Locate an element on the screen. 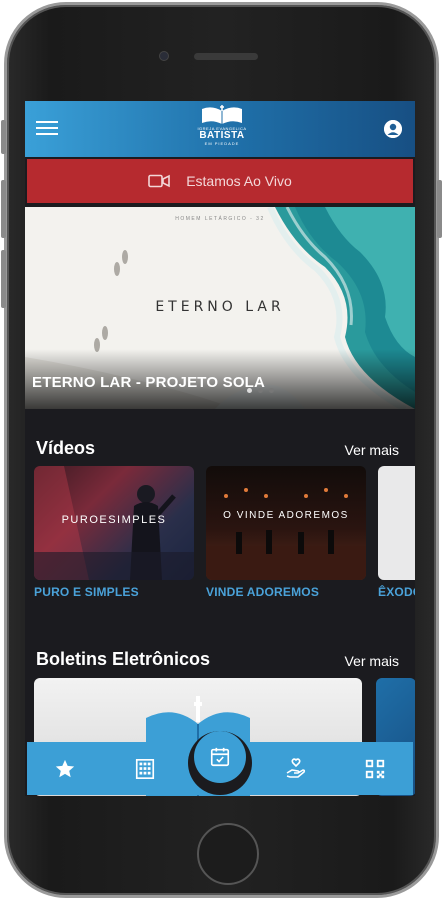 This screenshot has height=900, width=443. video-card: O VINDE ADOREMOS VINDE ADOREMOS is located at coordinates (286, 532).